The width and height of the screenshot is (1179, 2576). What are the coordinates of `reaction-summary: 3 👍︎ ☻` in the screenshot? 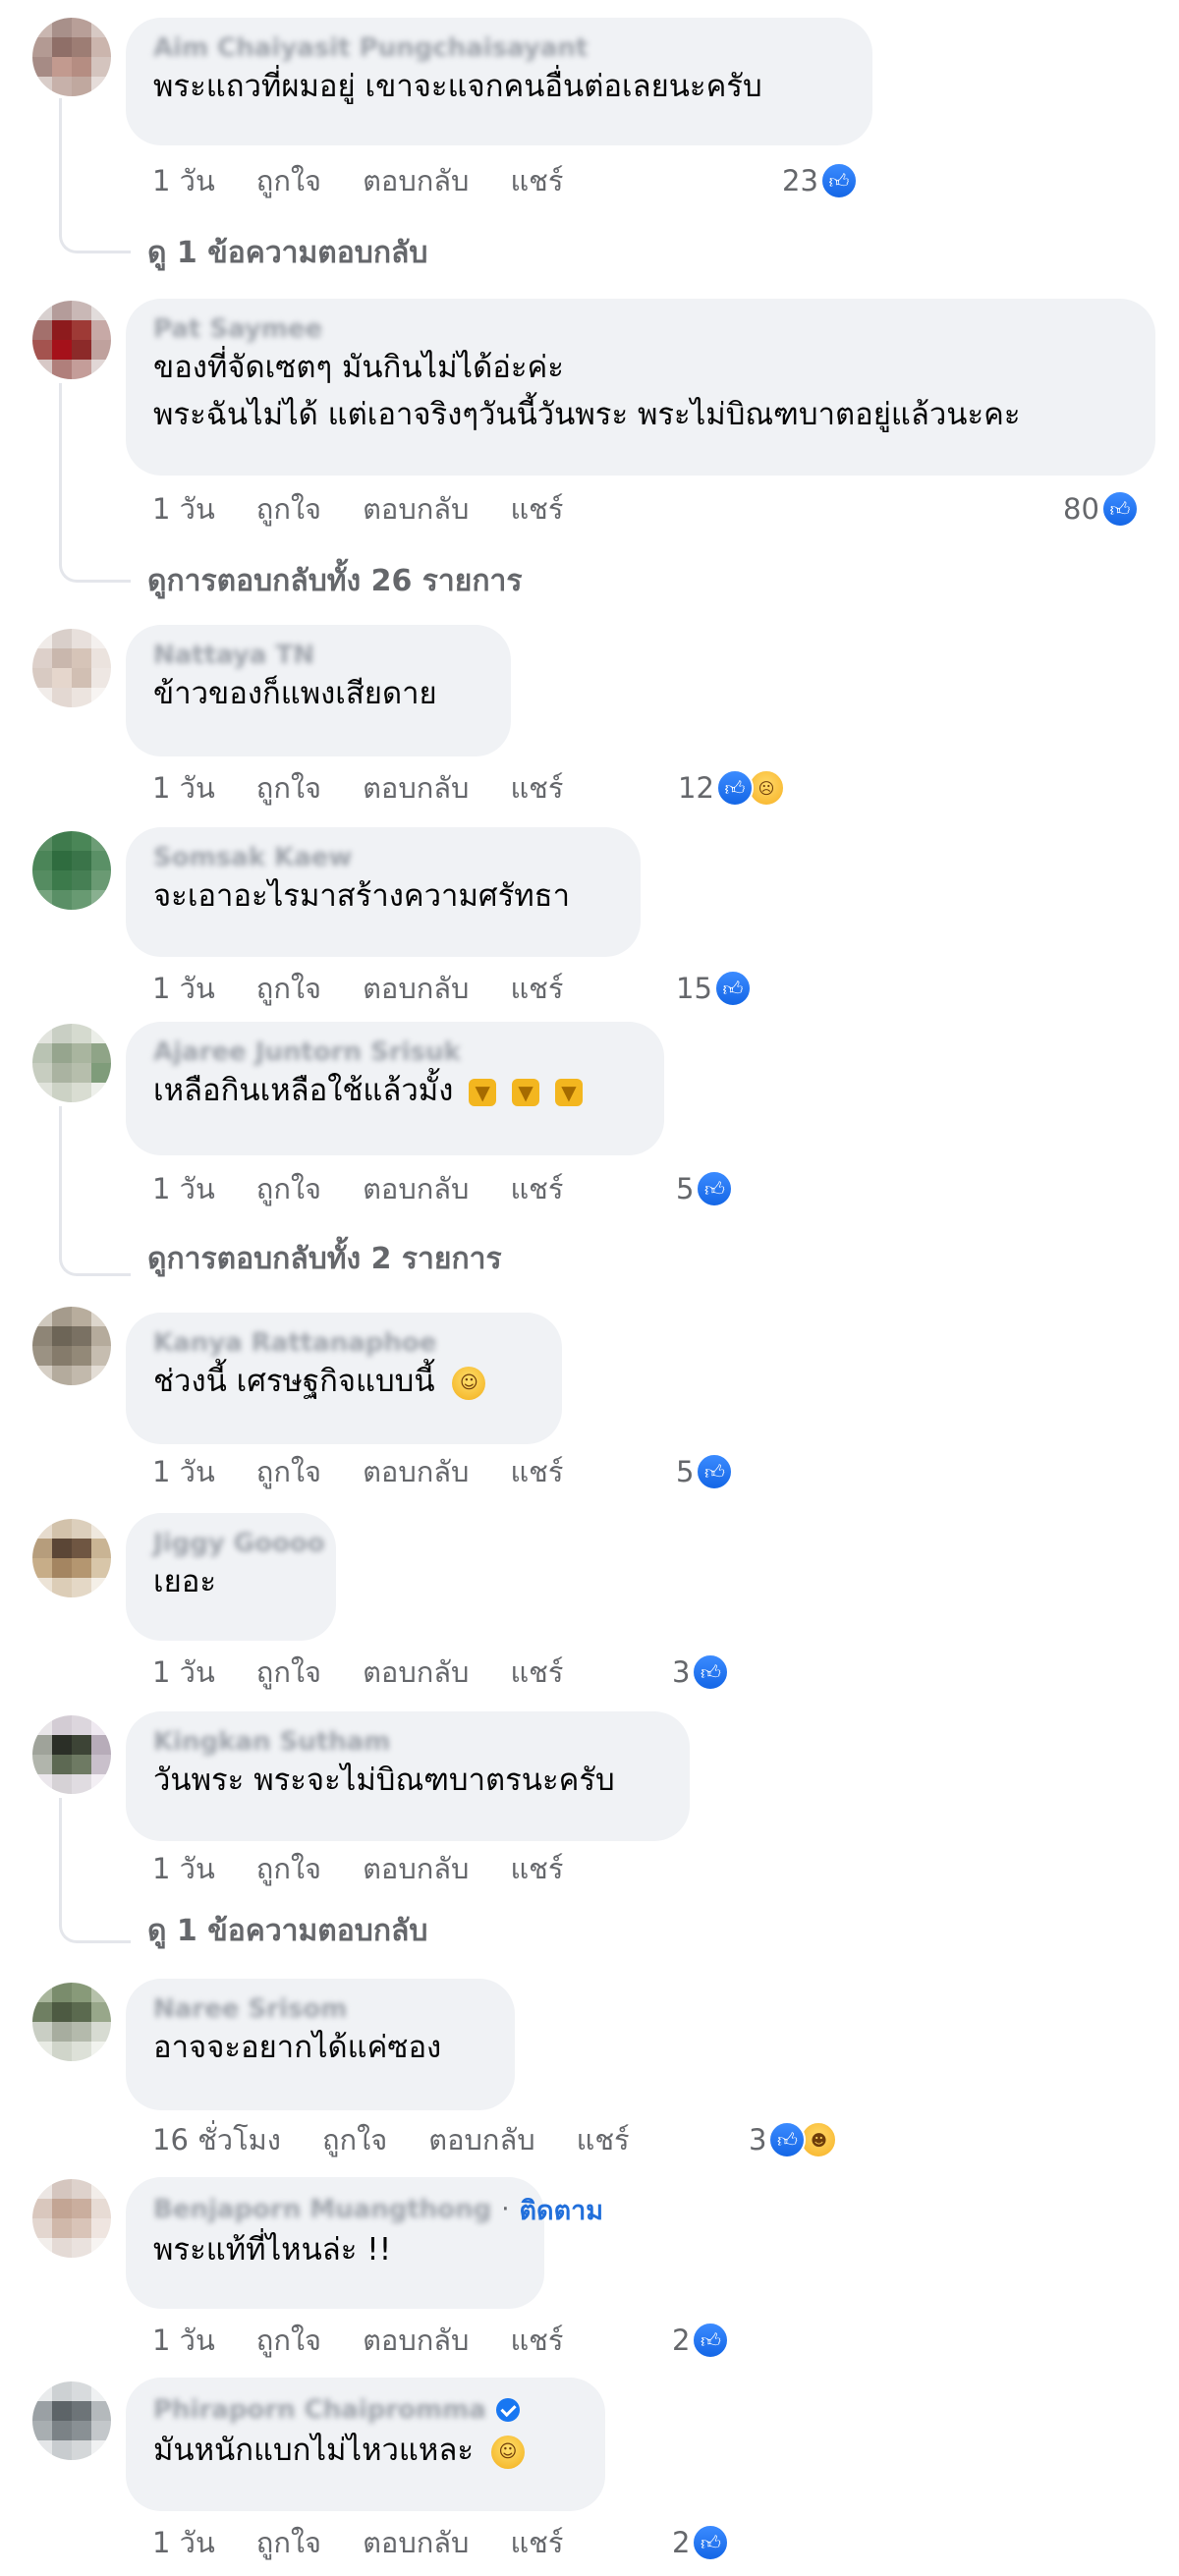 It's located at (794, 2139).